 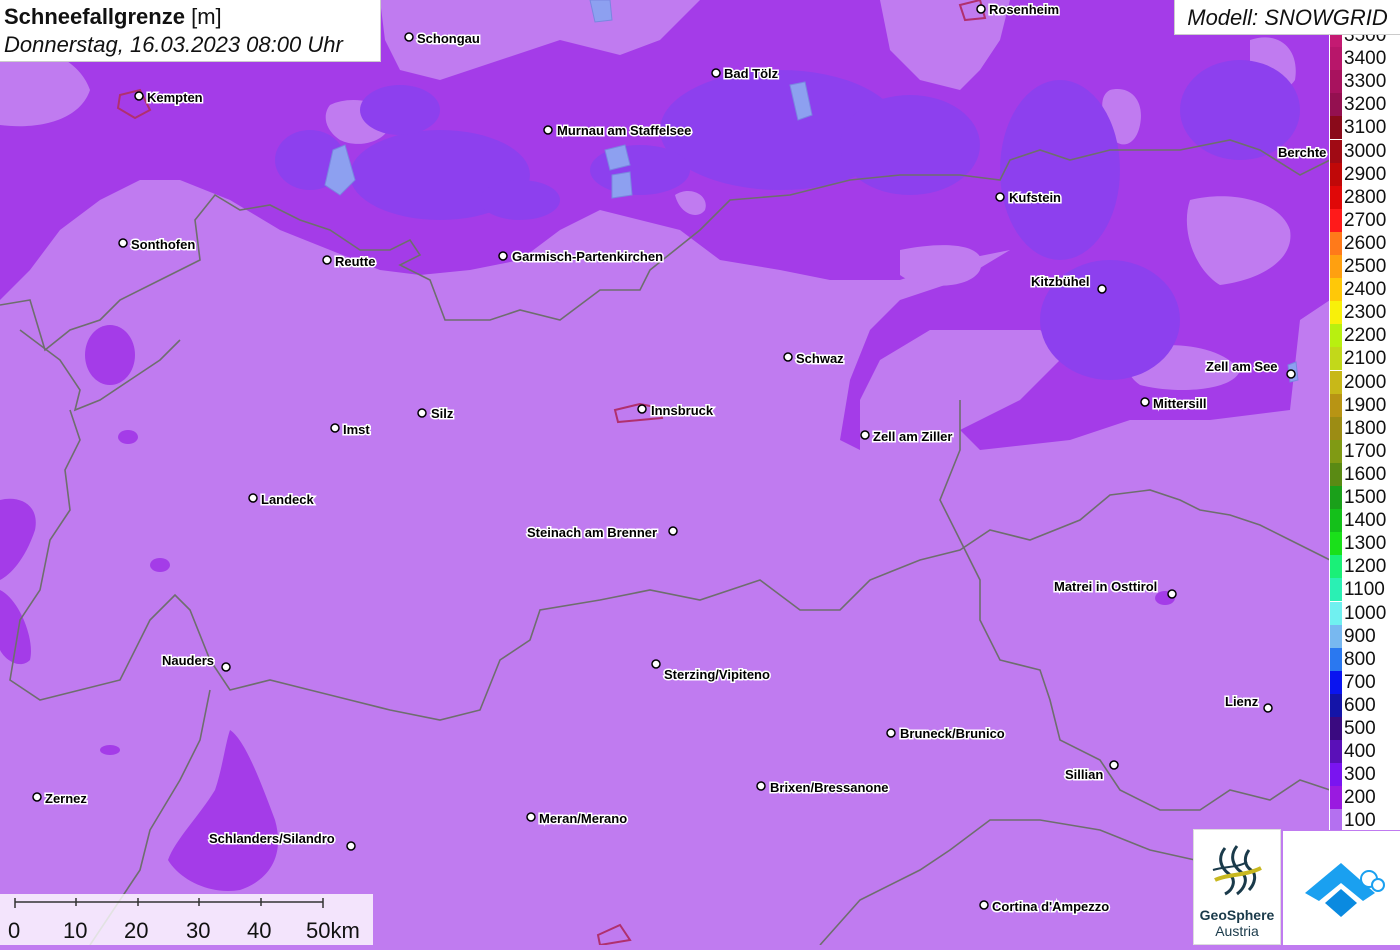 What do you see at coordinates (1364, 220) in the screenshot?
I see `legend-item: 2700` at bounding box center [1364, 220].